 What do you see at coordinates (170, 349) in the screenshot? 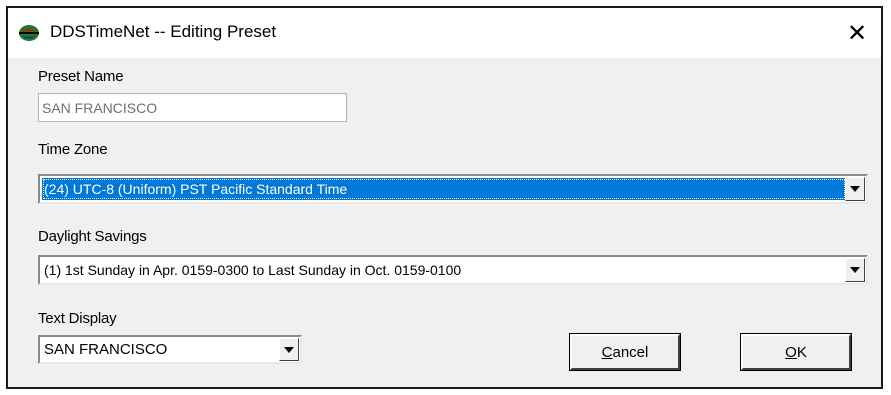
I see `text-display-select: SAN FRANCISCO` at bounding box center [170, 349].